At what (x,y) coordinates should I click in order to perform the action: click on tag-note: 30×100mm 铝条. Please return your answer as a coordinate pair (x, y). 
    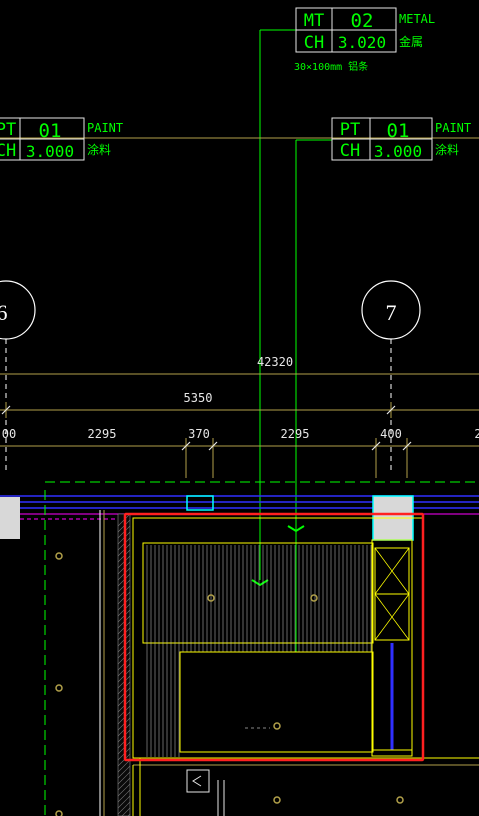
    Looking at the image, I should click on (331, 66).